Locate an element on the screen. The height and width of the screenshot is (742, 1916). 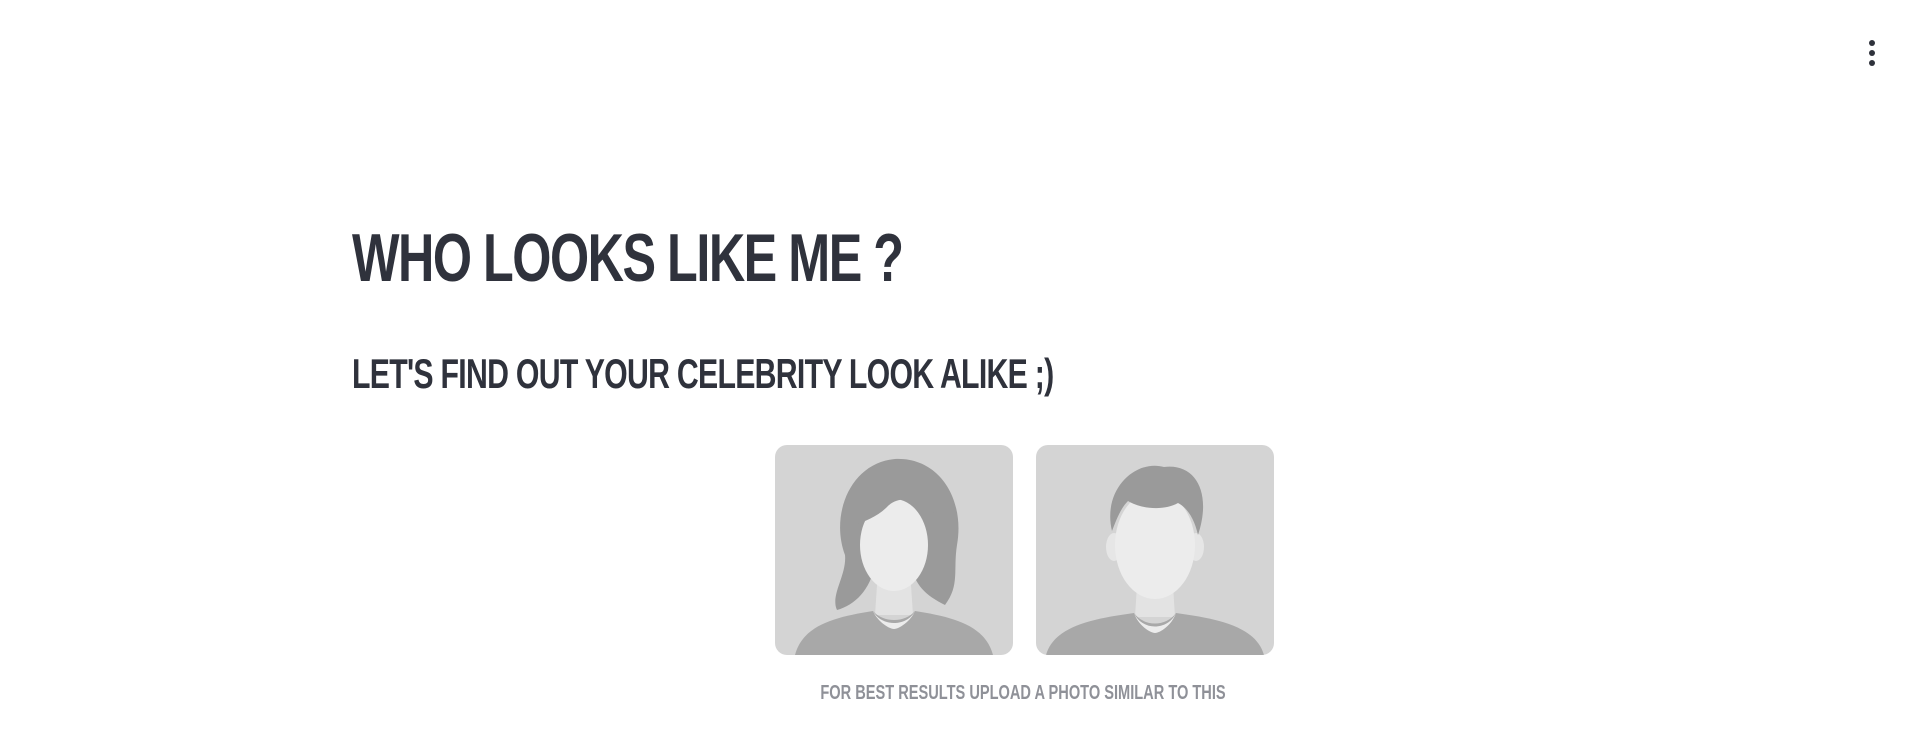
page-title: WHO LOOKS LIKE ME ? is located at coordinates (628, 258).